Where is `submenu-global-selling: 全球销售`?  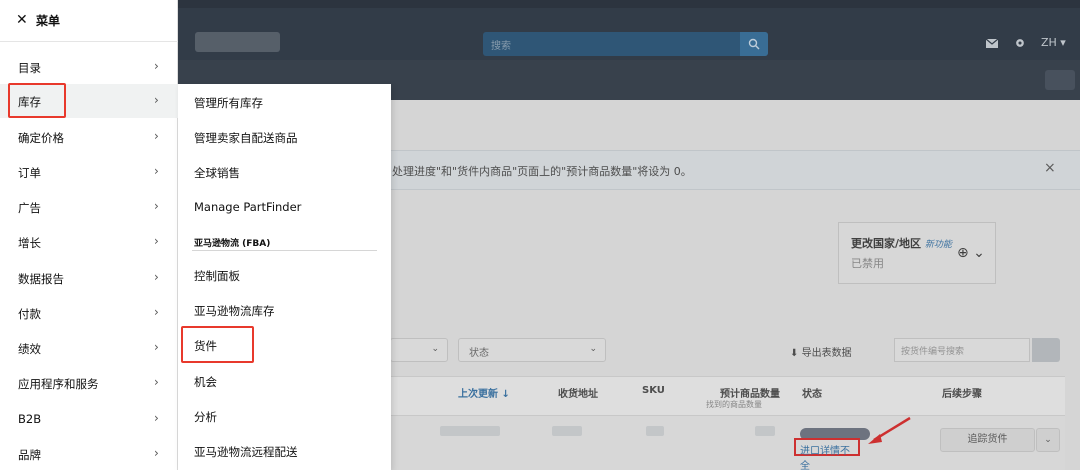
submenu-global-selling: 全球销售 is located at coordinates (217, 173).